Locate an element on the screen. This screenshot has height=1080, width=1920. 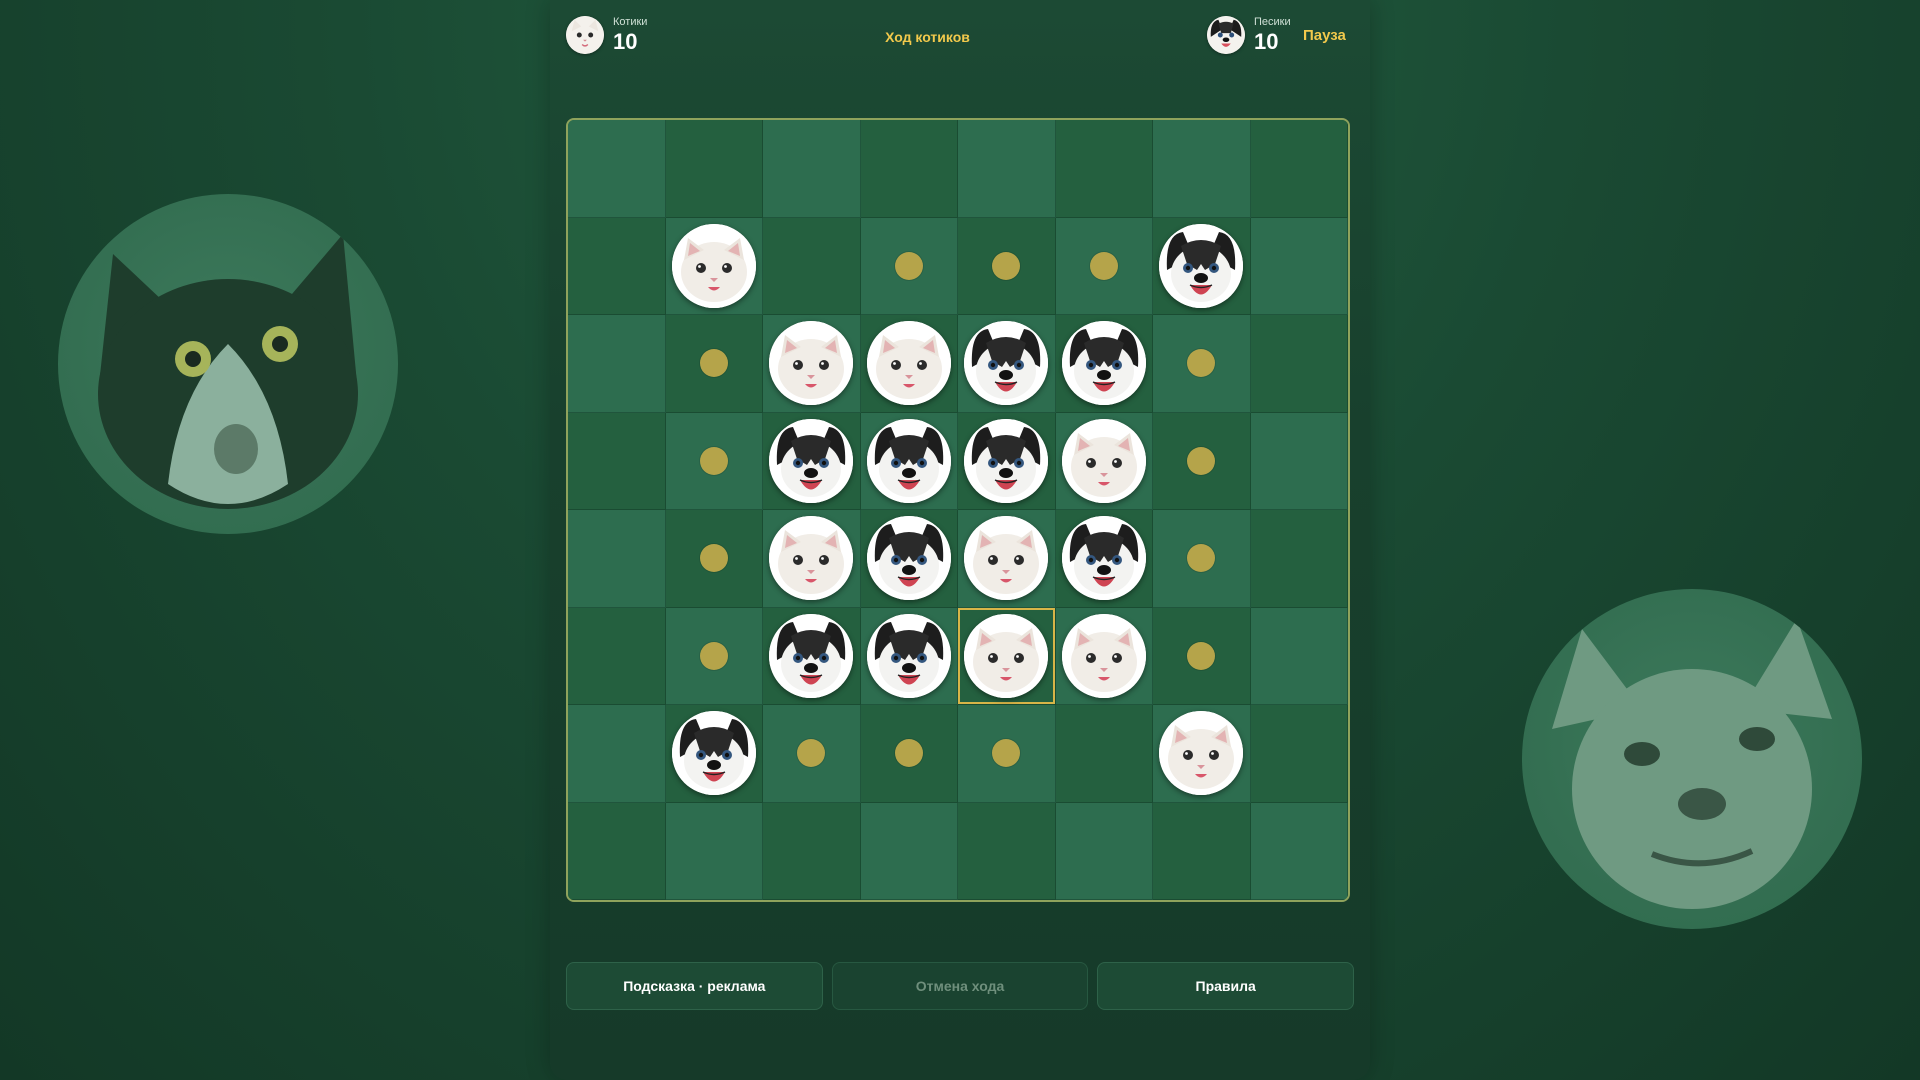
rules-button: Правила is located at coordinates (1226, 986).